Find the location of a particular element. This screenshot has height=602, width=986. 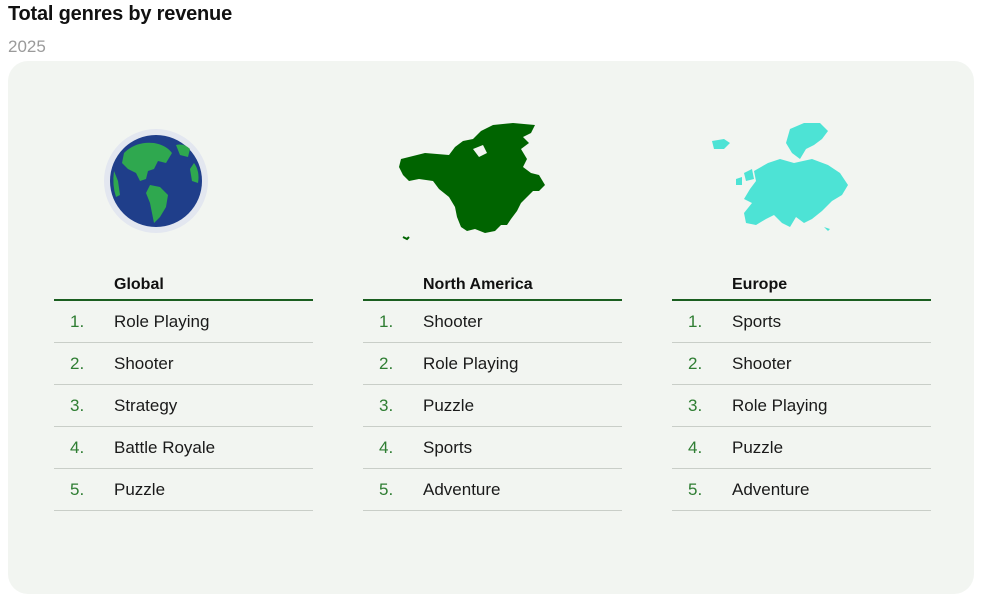

list-item: 1. Sports is located at coordinates (801, 322).